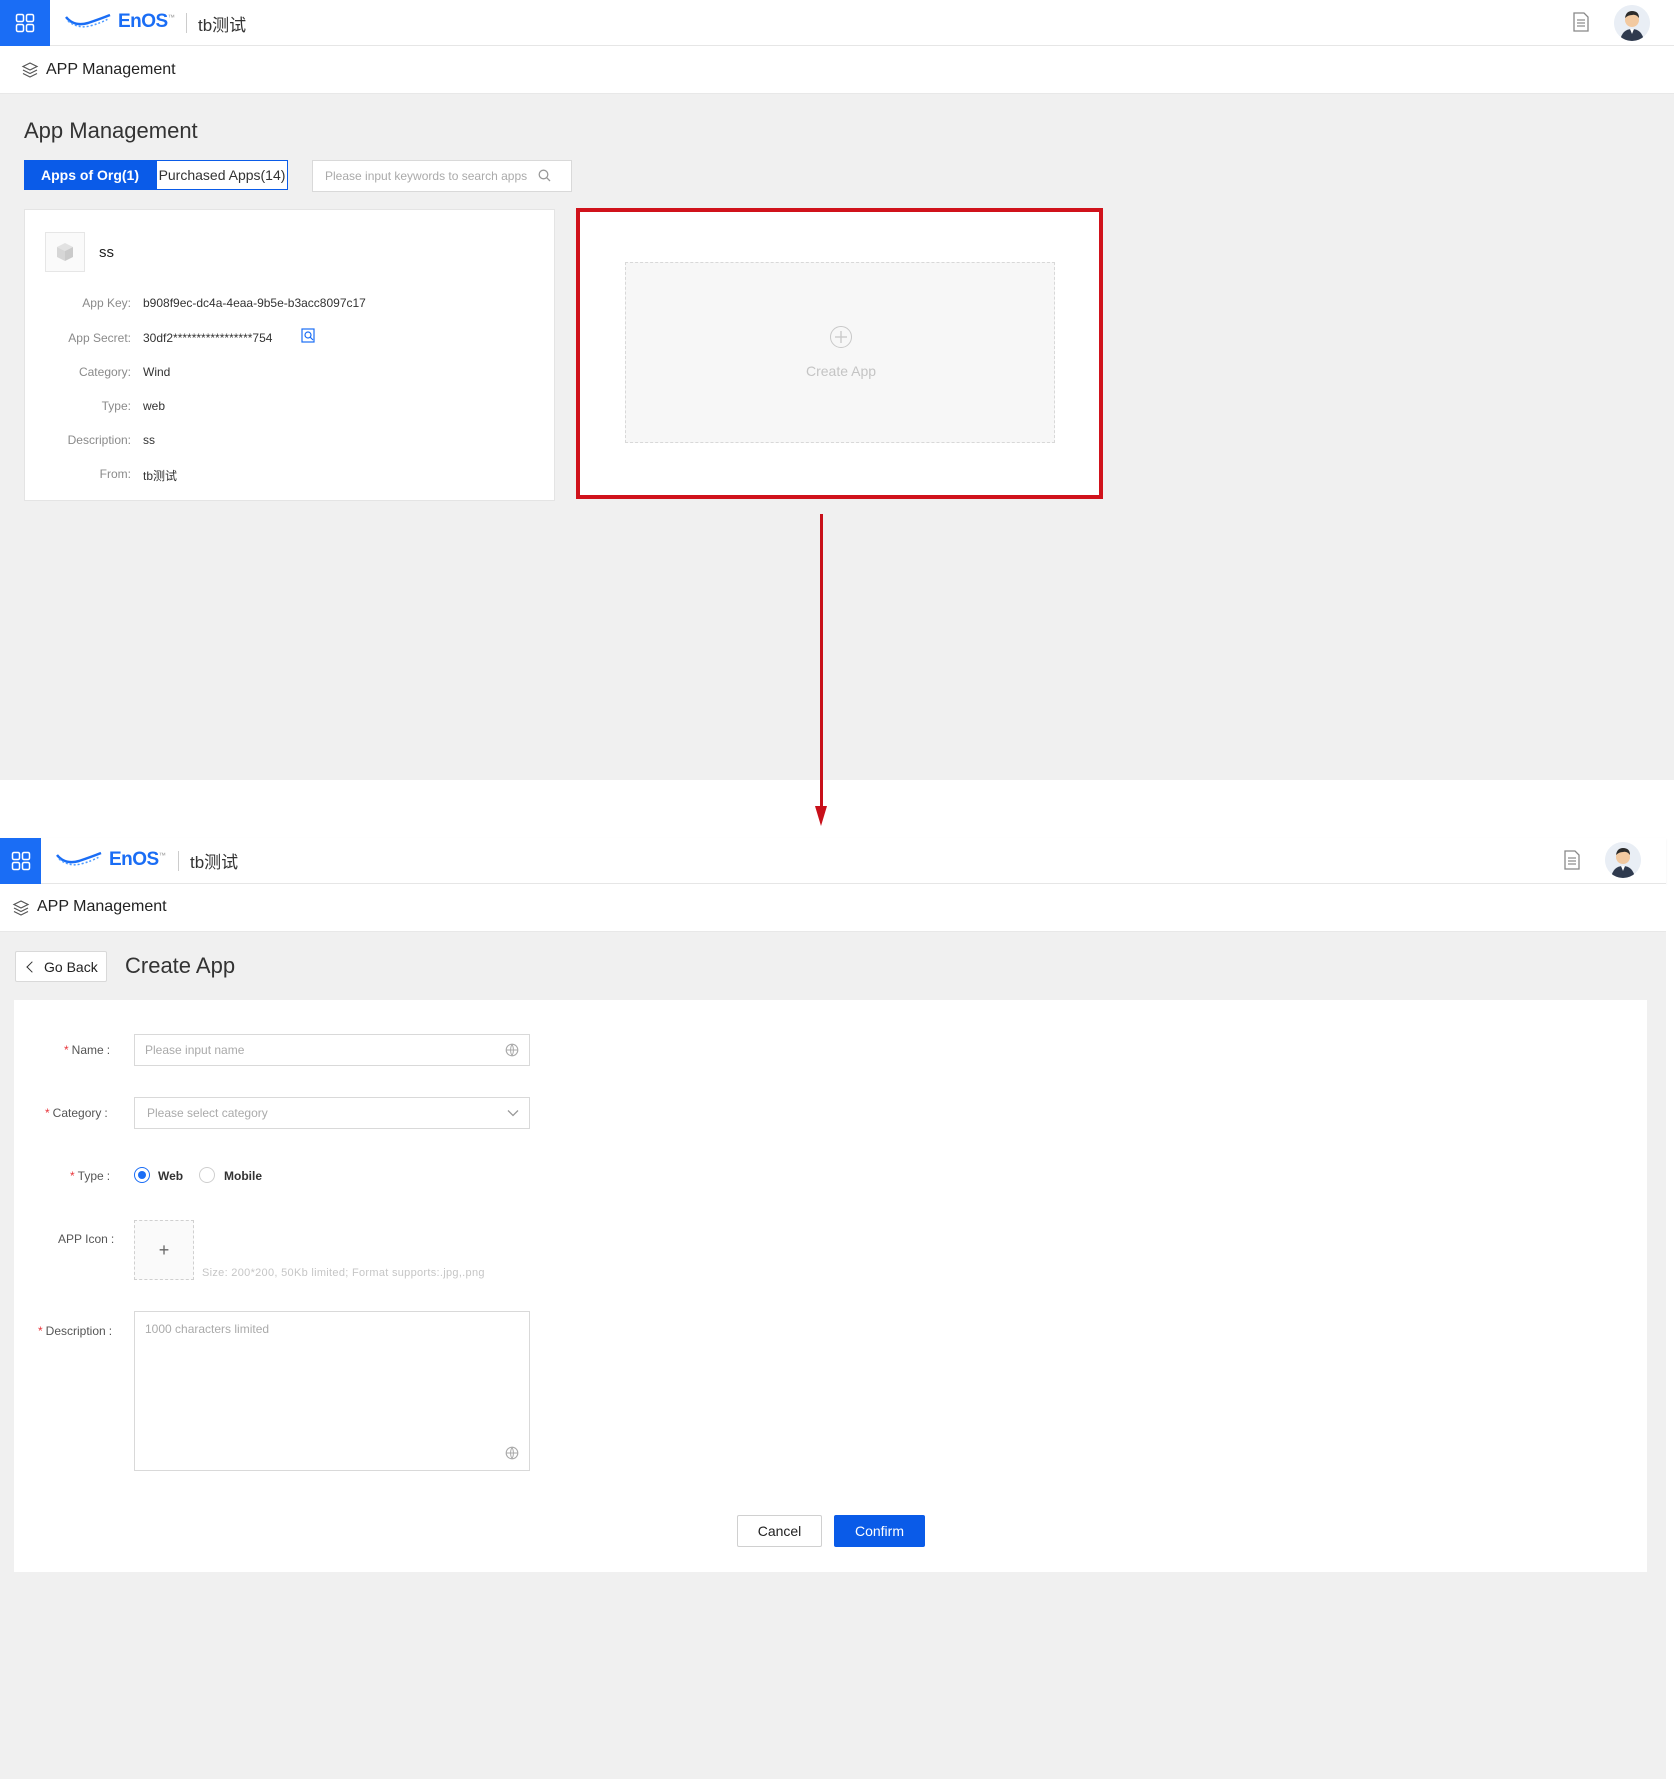 The height and width of the screenshot is (1779, 1674). Describe the element at coordinates (513, 1113) in the screenshot. I see `chevron-down-icon` at that location.